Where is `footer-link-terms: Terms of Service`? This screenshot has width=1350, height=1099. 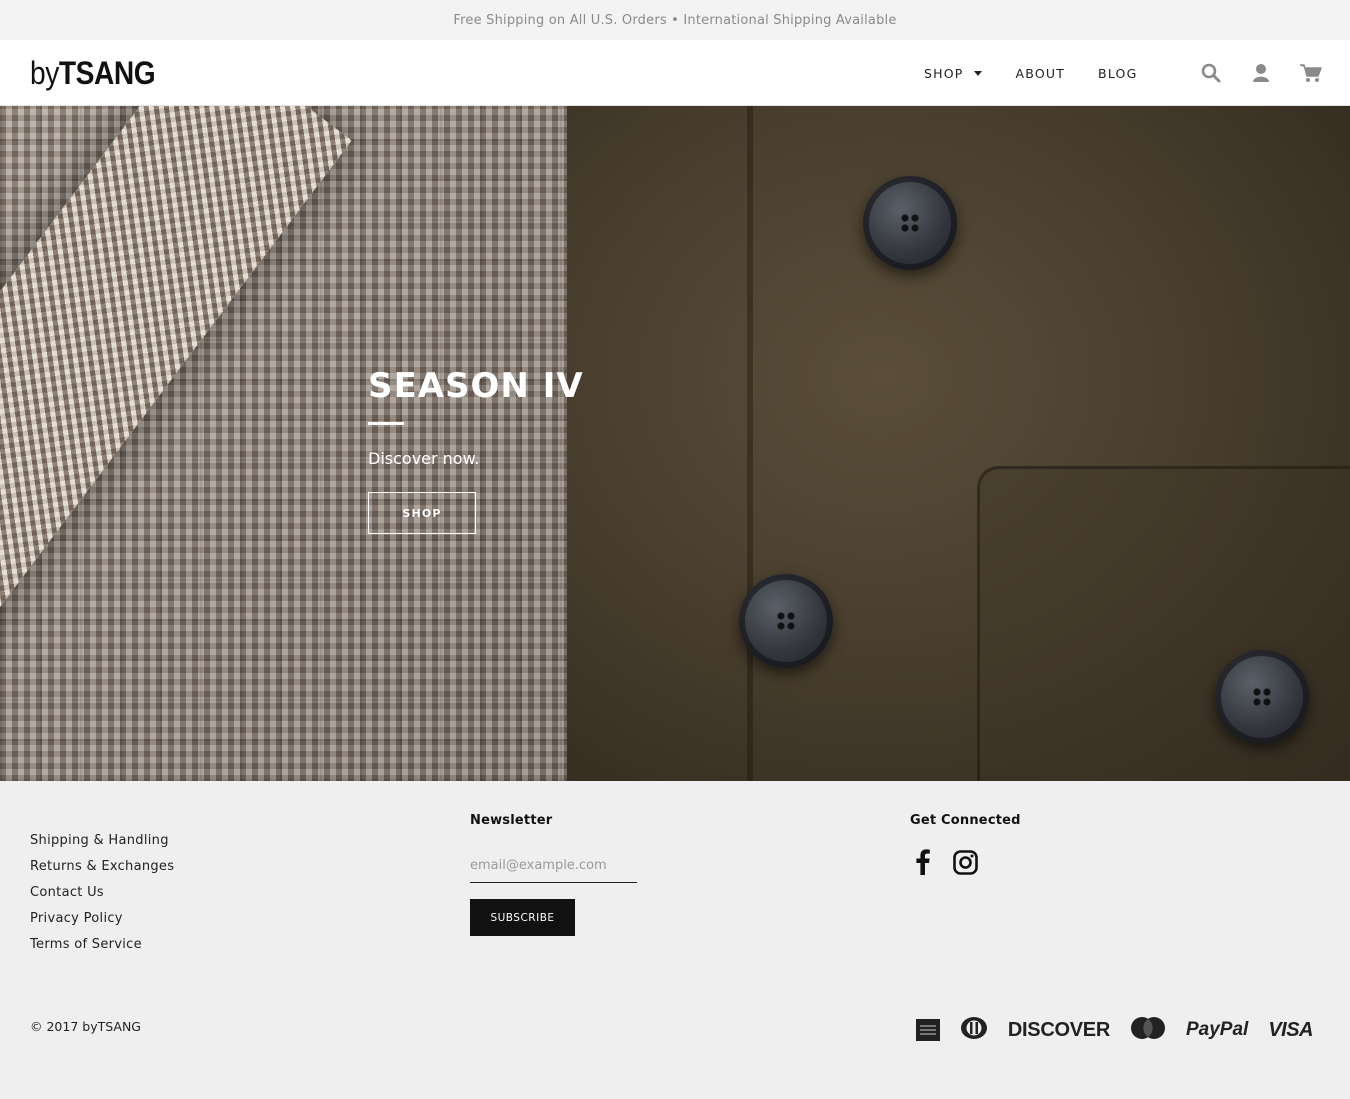
footer-link-terms: Terms of Service is located at coordinates (102, 945).